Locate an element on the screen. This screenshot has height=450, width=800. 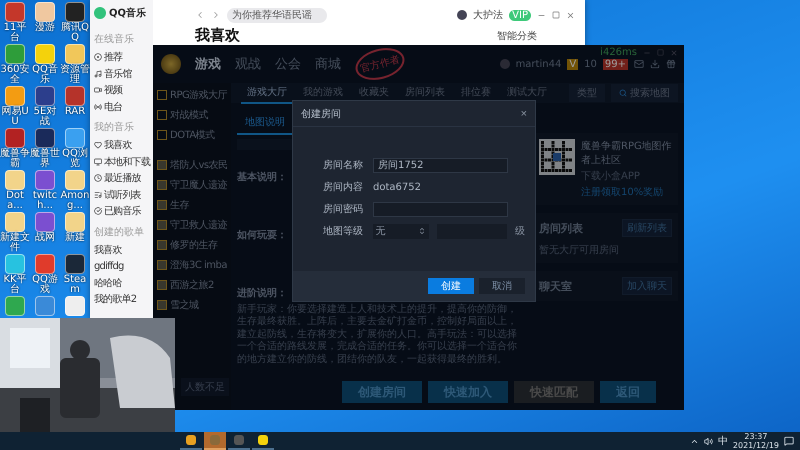
sidebar-item: 澄海3C imba is located at coordinates (194, 265).